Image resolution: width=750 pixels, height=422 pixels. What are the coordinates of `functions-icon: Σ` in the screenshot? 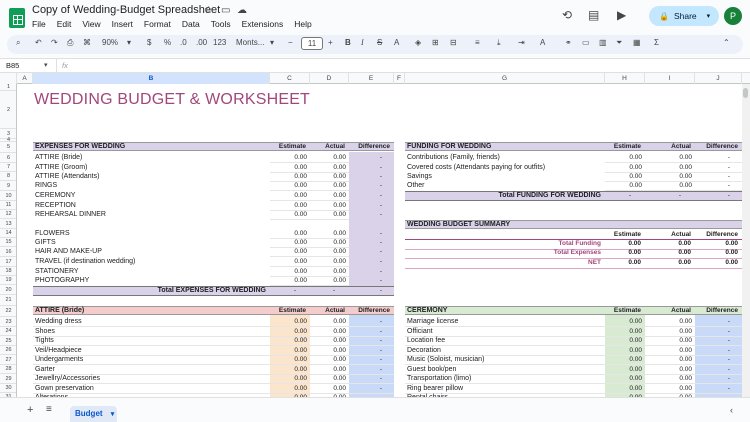 It's located at (656, 42).